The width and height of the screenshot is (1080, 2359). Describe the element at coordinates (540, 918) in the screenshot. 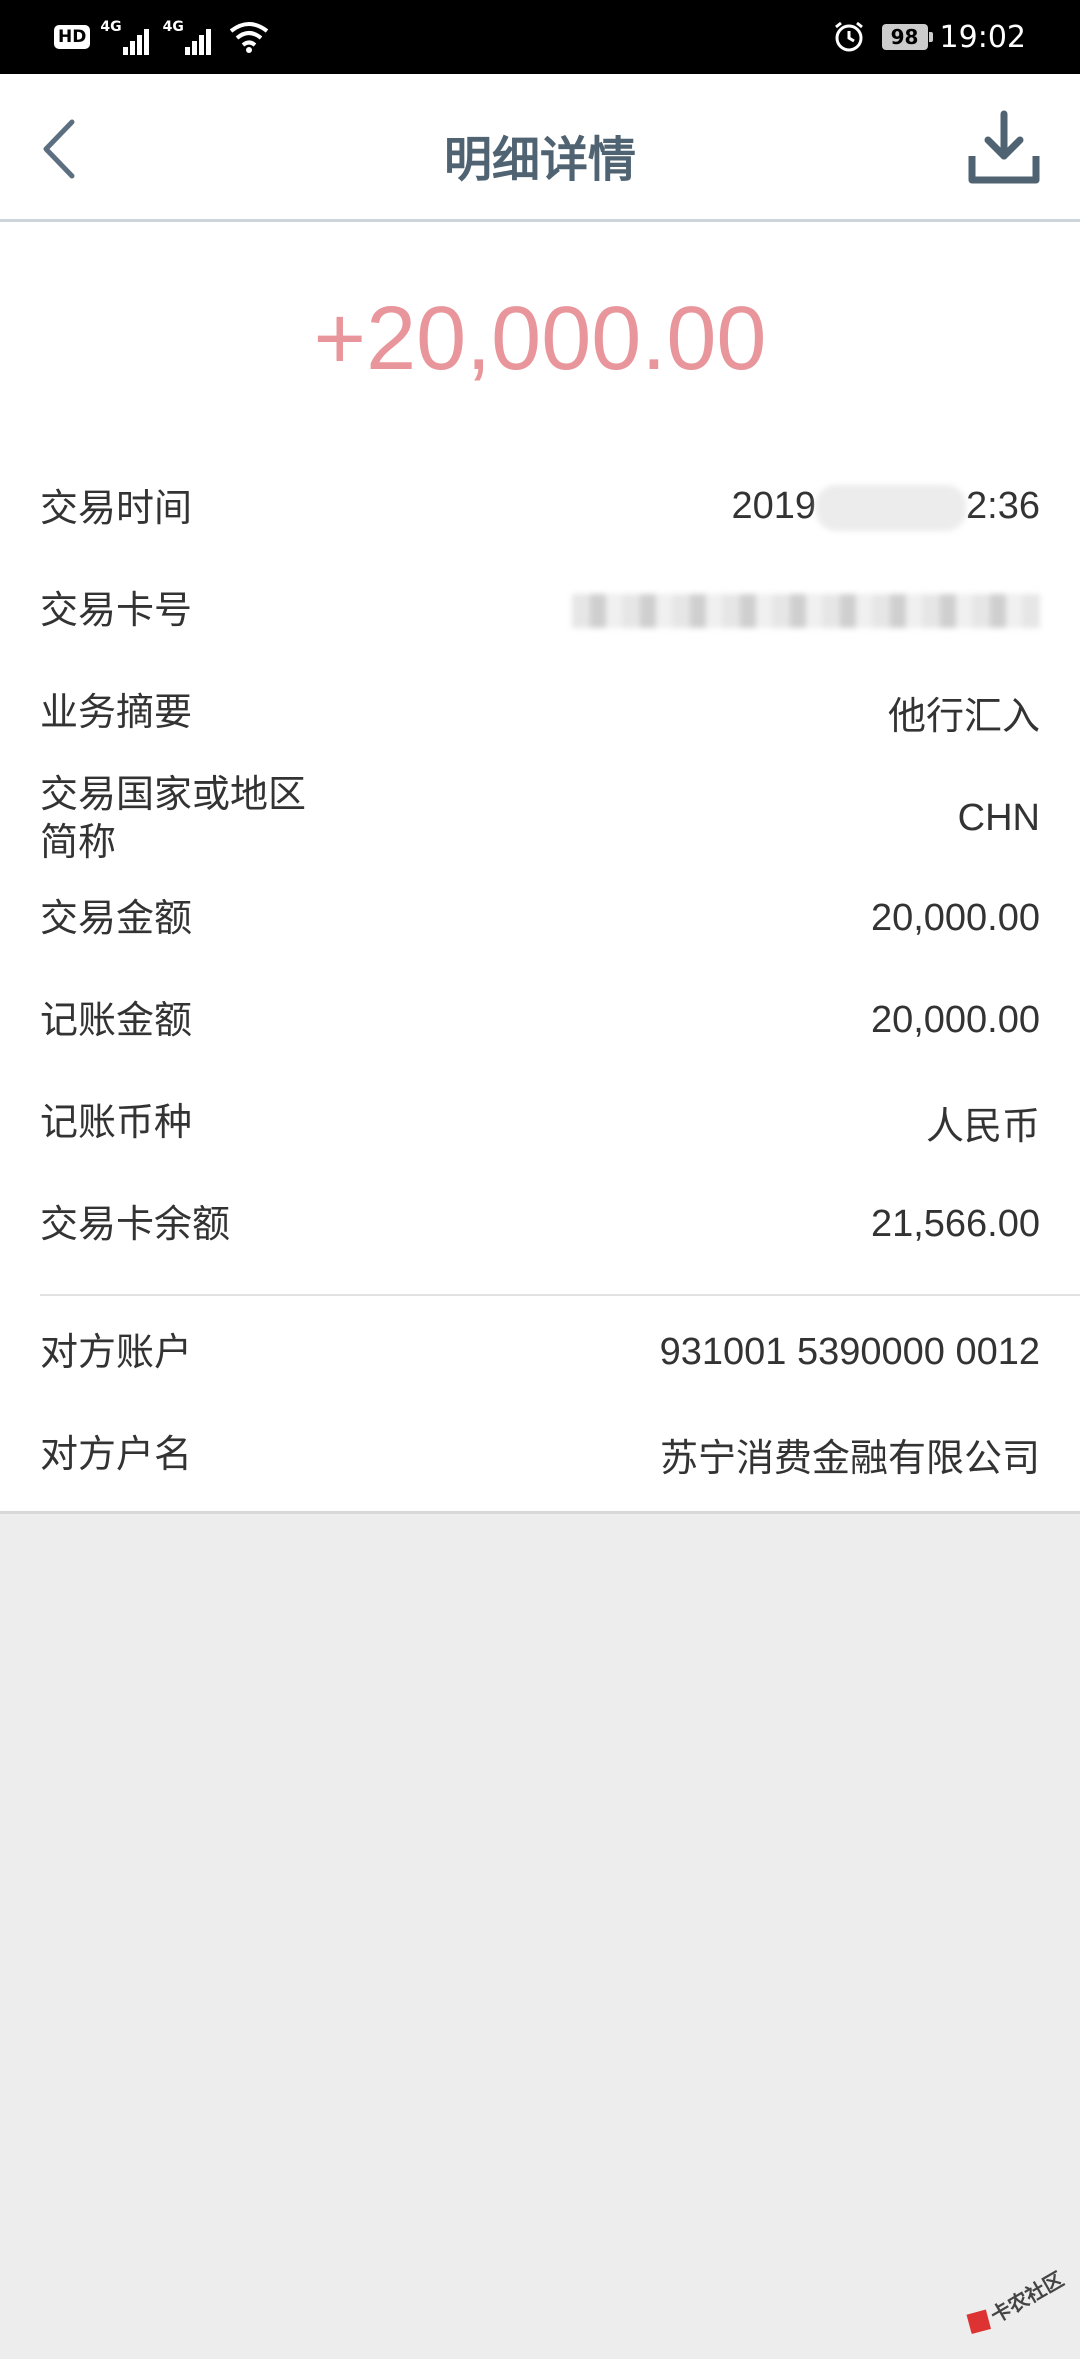

I see `row-transaction-amount: 交易金额 20,000.00` at that location.